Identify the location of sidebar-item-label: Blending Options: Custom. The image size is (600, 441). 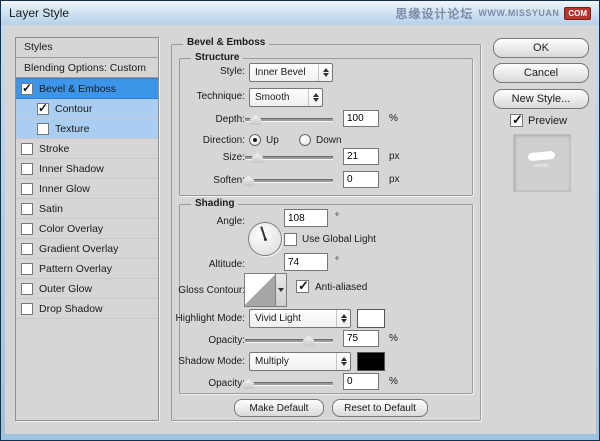
(85, 67).